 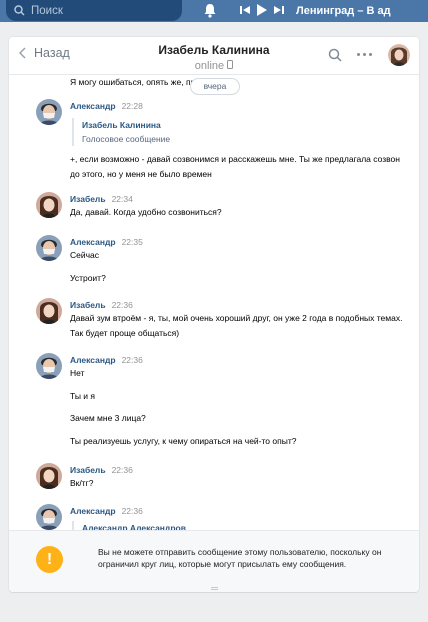 I want to click on top-navigation-bar: Поиск Ленинград – В ад, so click(x=214, y=11).